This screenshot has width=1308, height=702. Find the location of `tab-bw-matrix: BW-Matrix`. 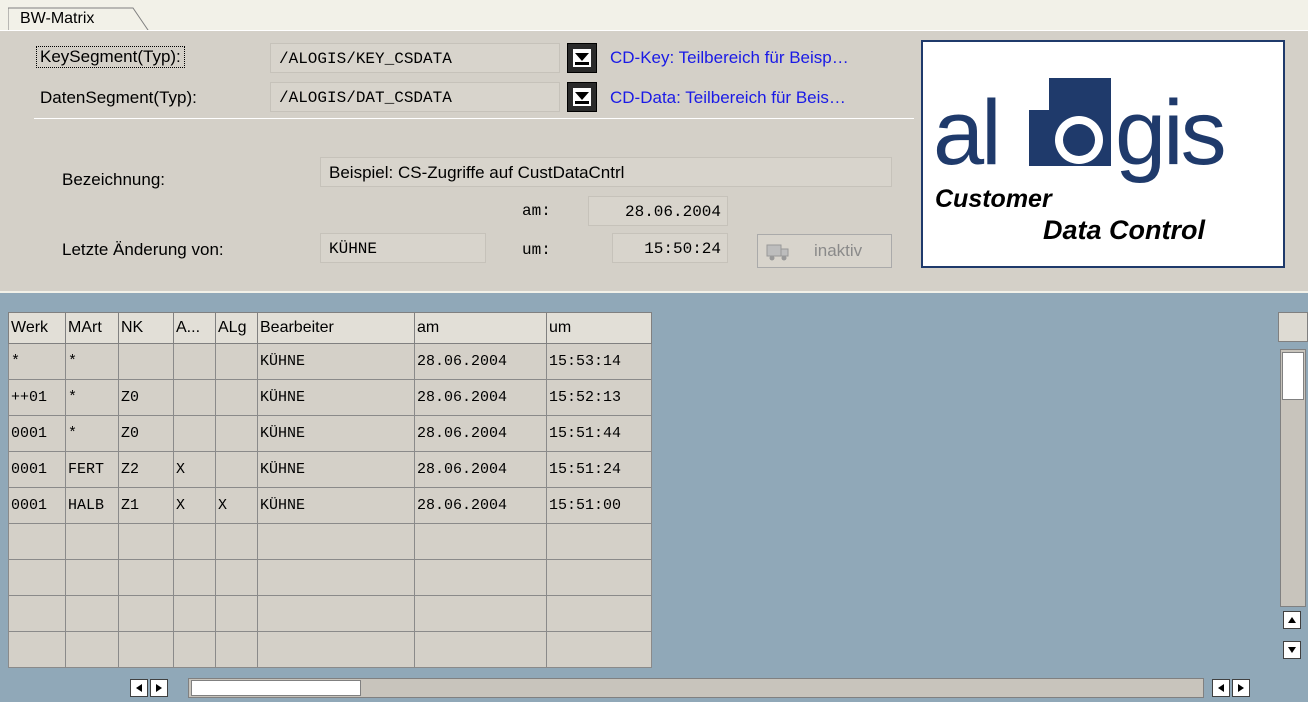

tab-bw-matrix: BW-Matrix is located at coordinates (79, 20).